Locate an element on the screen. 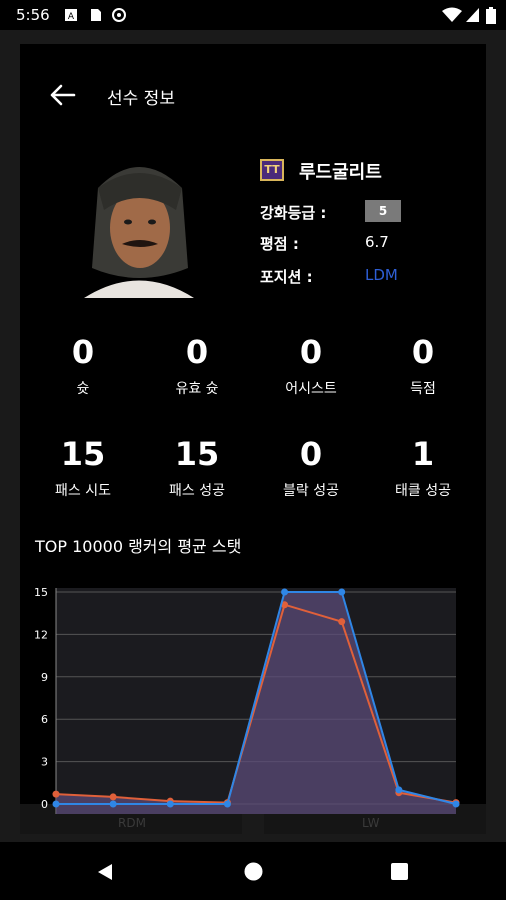 Image resolution: width=506 pixels, height=900 pixels. stat-label: 패스 시도 is located at coordinates (83, 491).